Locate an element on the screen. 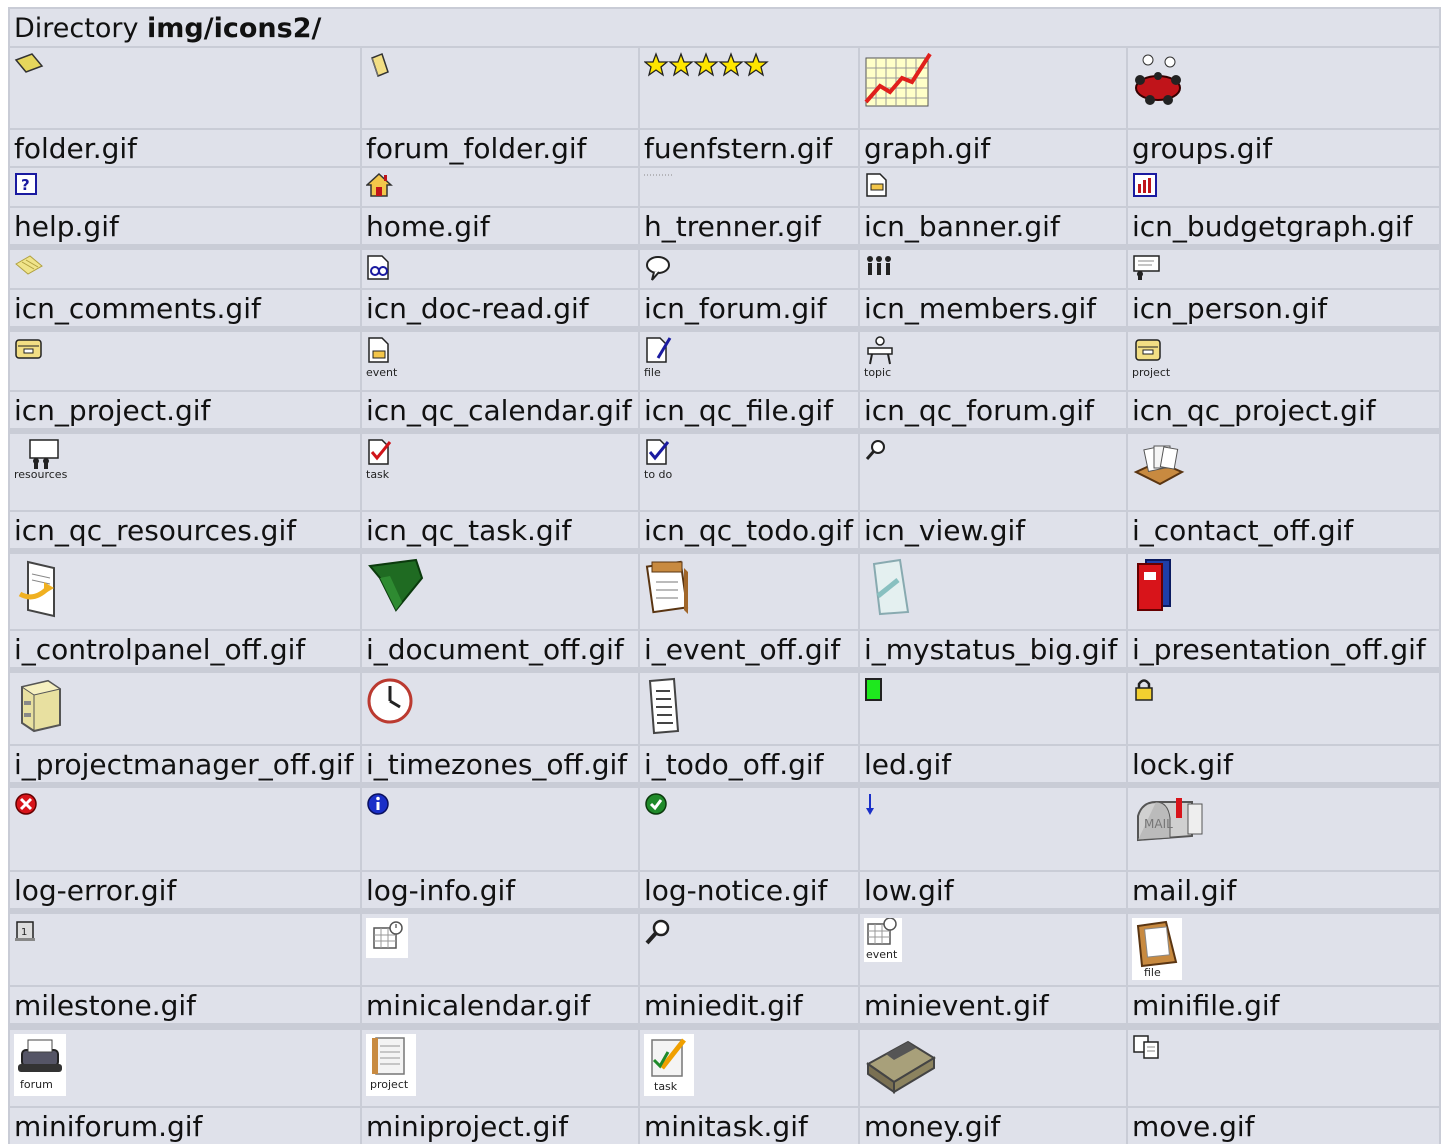 This screenshot has height=1144, width=1453. svg-text: task is located at coordinates (378, 474).